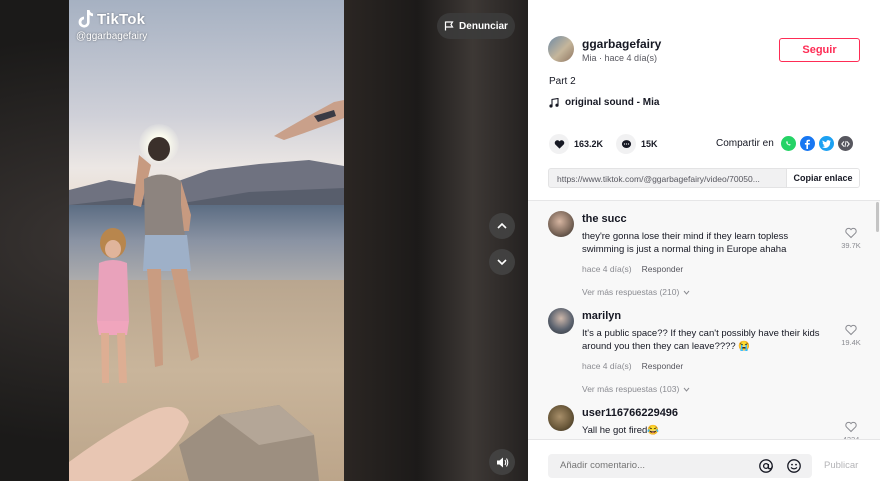 The width and height of the screenshot is (880, 481). I want to click on comment-input-box, so click(680, 466).